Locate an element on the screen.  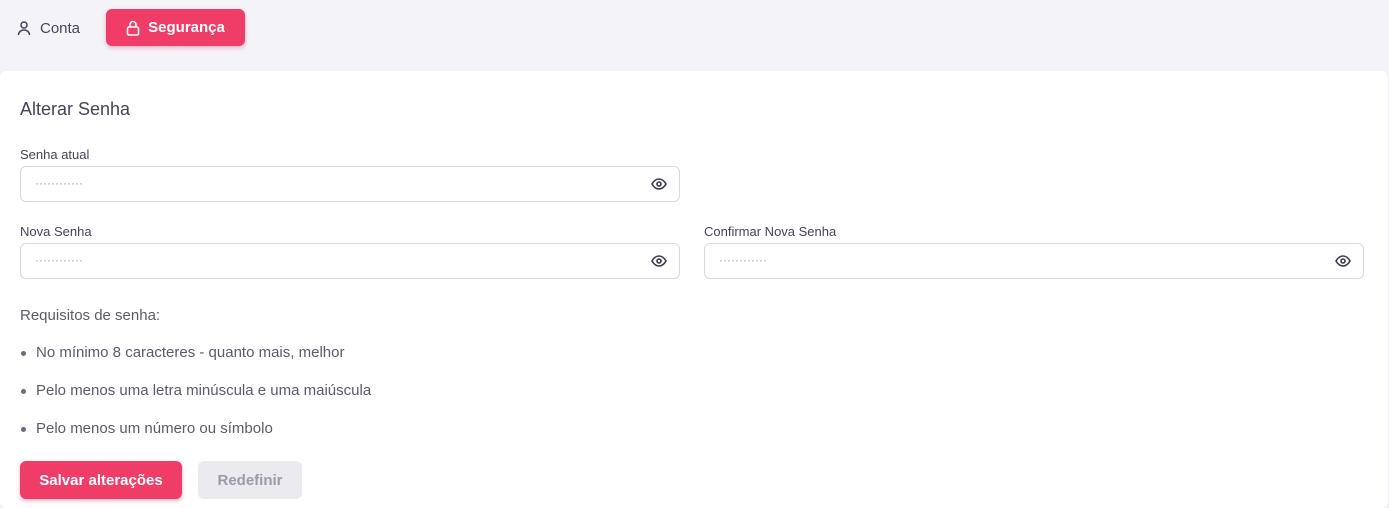
current-password-value: ············ is located at coordinates (59, 183).